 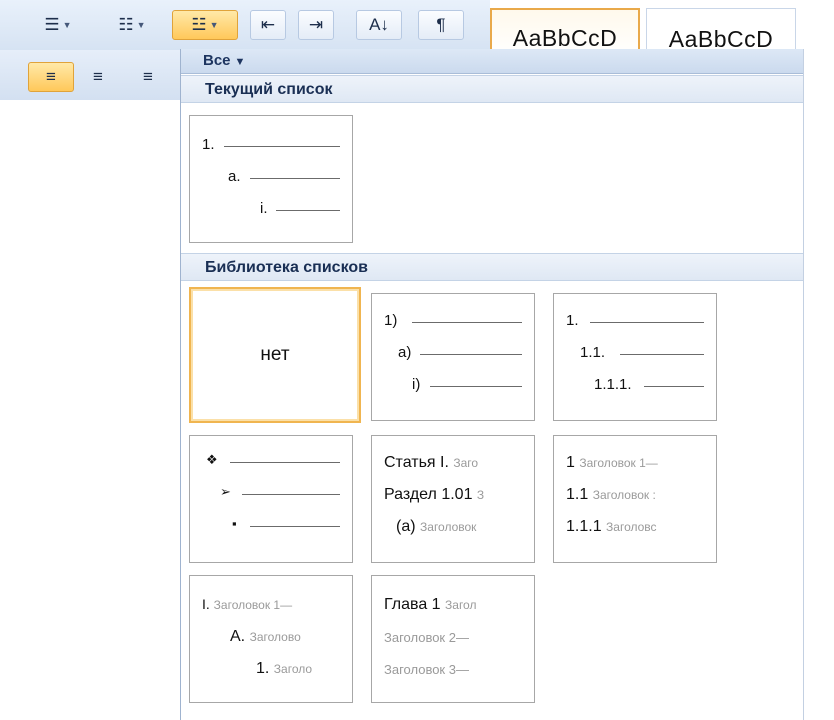 What do you see at coordinates (480, 495) in the screenshot?
I see `heading-sample: З` at bounding box center [480, 495].